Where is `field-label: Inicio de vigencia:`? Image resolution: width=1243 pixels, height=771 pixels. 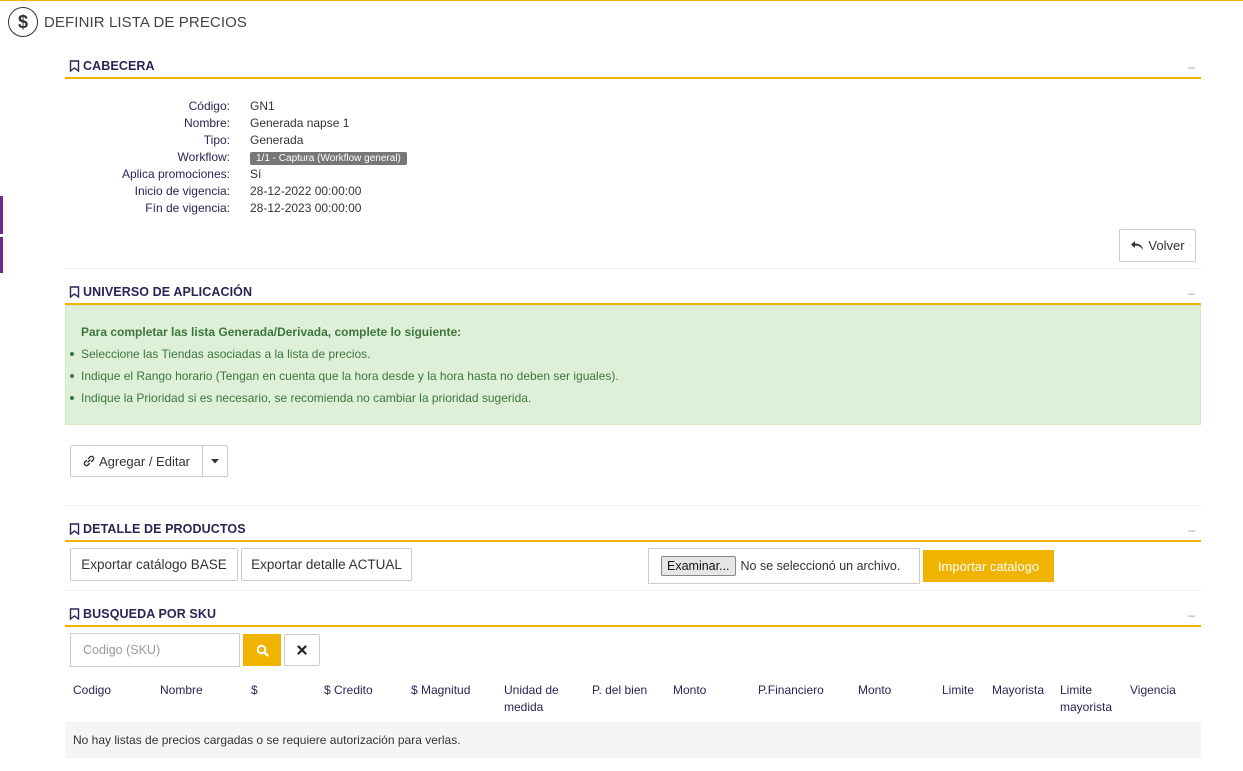 field-label: Inicio de vigencia: is located at coordinates (182, 190).